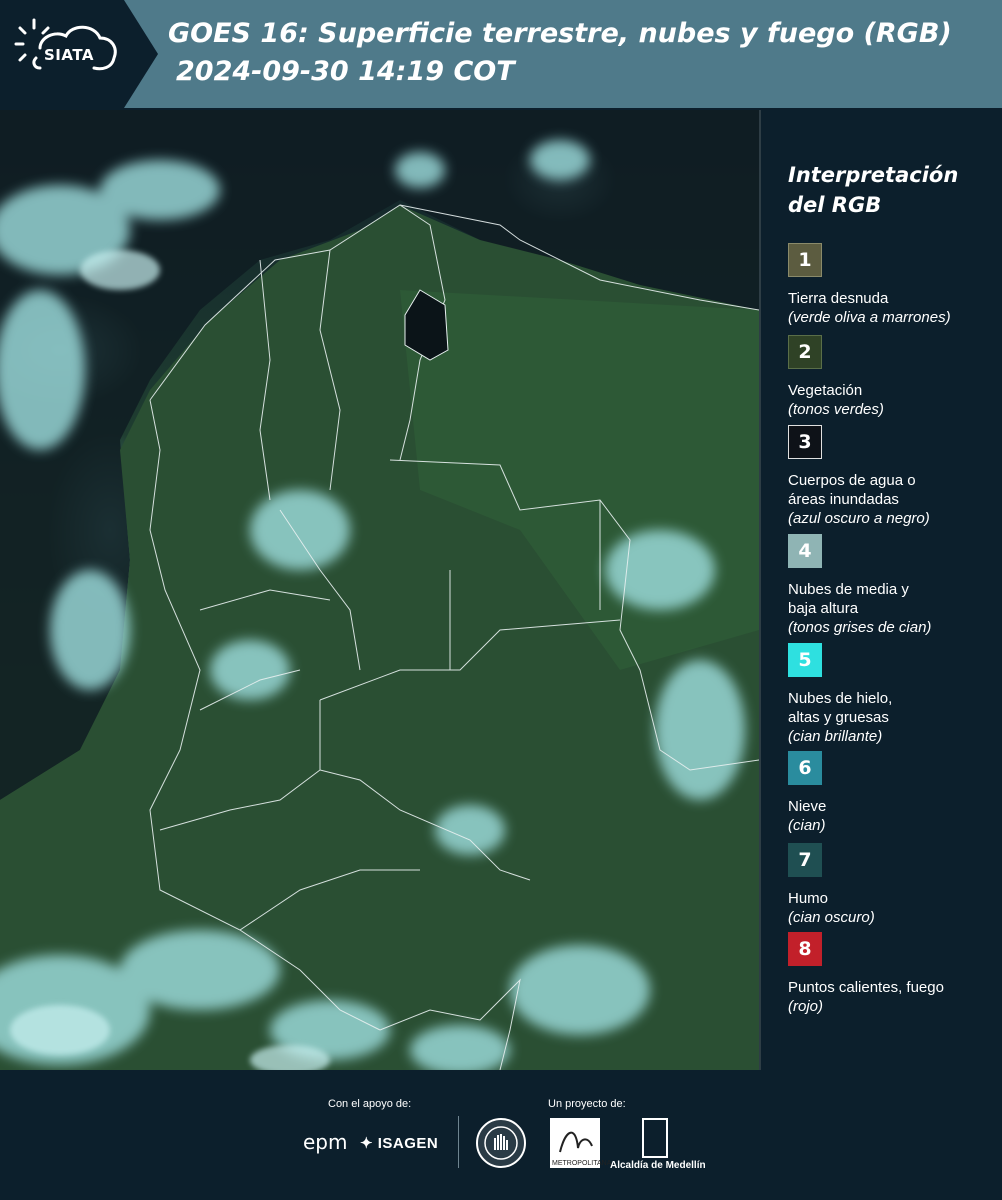  What do you see at coordinates (890, 377) in the screenshot?
I see `legend-item-vegetation: 2 Vegetación (tonos verdes)` at bounding box center [890, 377].